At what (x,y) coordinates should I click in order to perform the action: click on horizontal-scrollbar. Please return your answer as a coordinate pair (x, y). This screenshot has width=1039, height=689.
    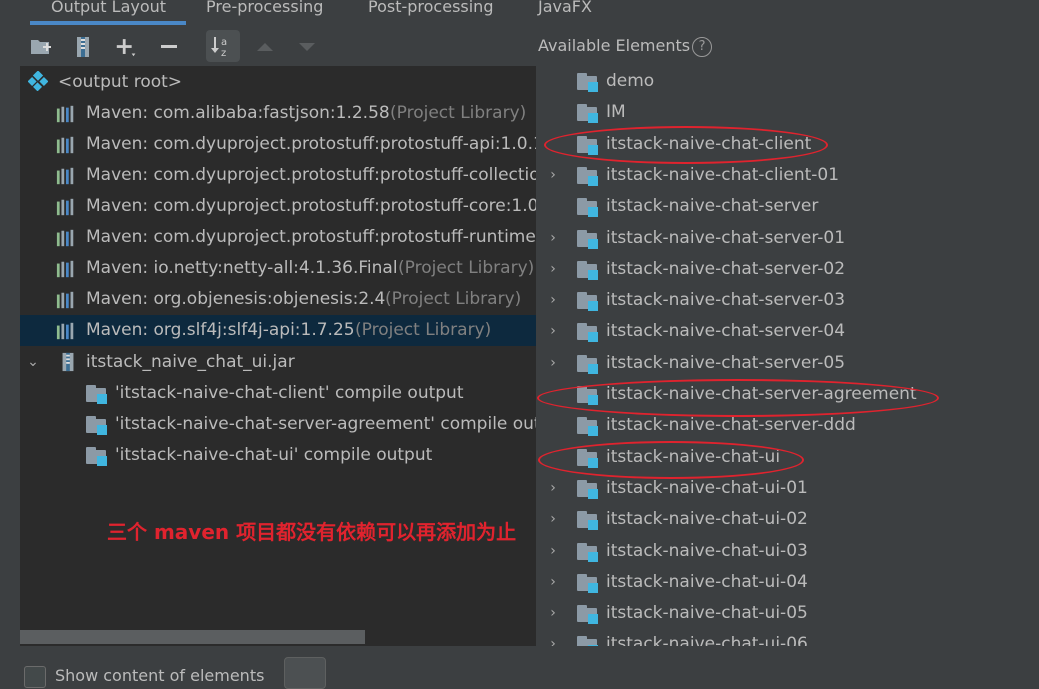
    Looking at the image, I should click on (192, 637).